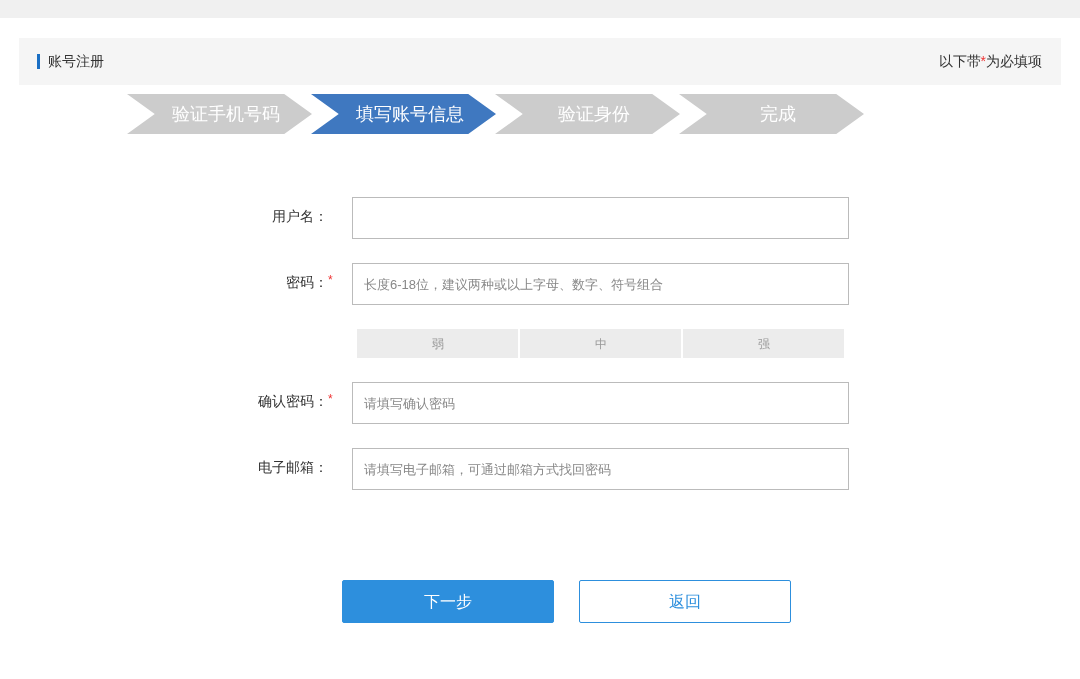 The image size is (1080, 679). What do you see at coordinates (300, 216) in the screenshot?
I see `field-label: 用户名：` at bounding box center [300, 216].